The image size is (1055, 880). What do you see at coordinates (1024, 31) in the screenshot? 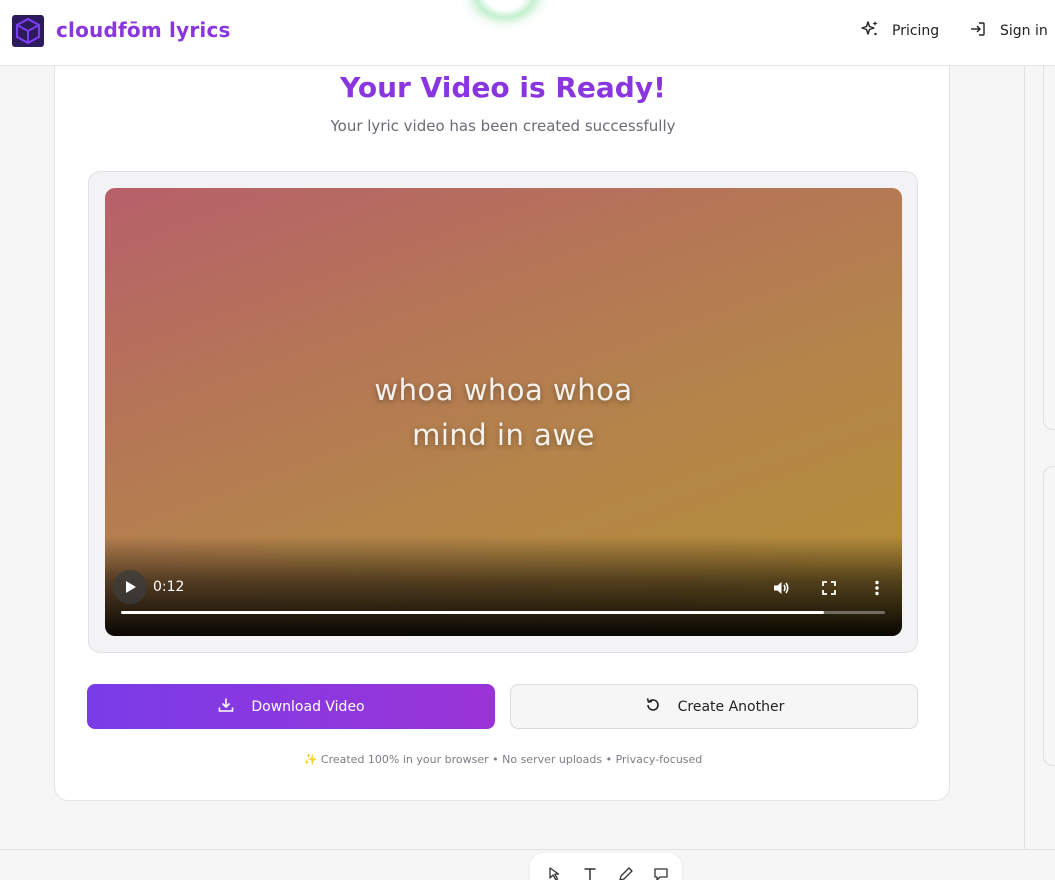
I see `nav-sign-in-label: Sign in` at bounding box center [1024, 31].